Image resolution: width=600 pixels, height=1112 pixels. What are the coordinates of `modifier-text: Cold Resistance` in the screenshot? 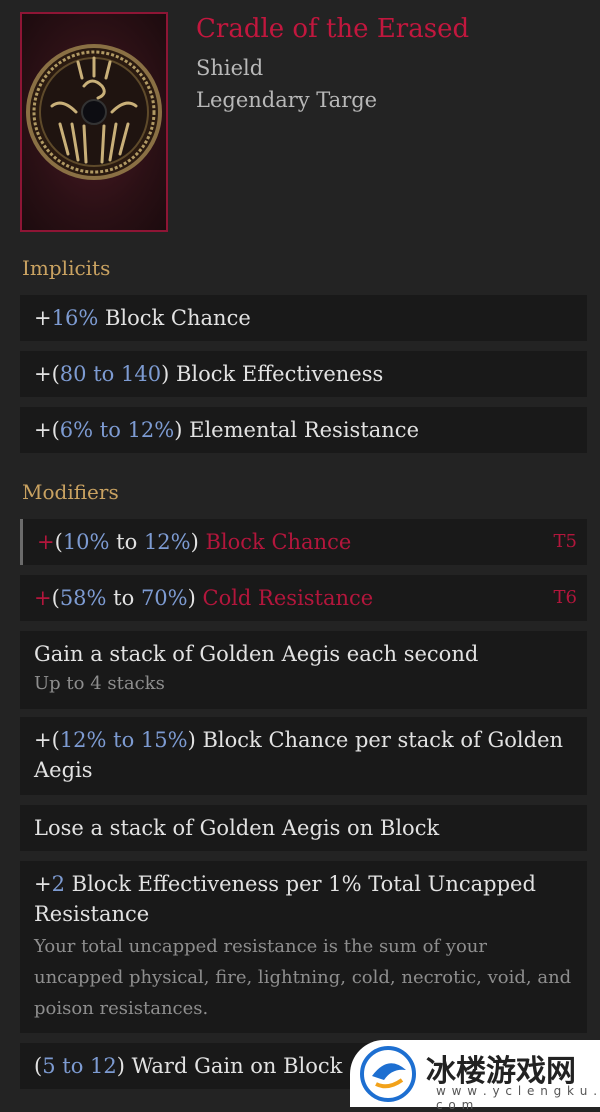 It's located at (284, 598).